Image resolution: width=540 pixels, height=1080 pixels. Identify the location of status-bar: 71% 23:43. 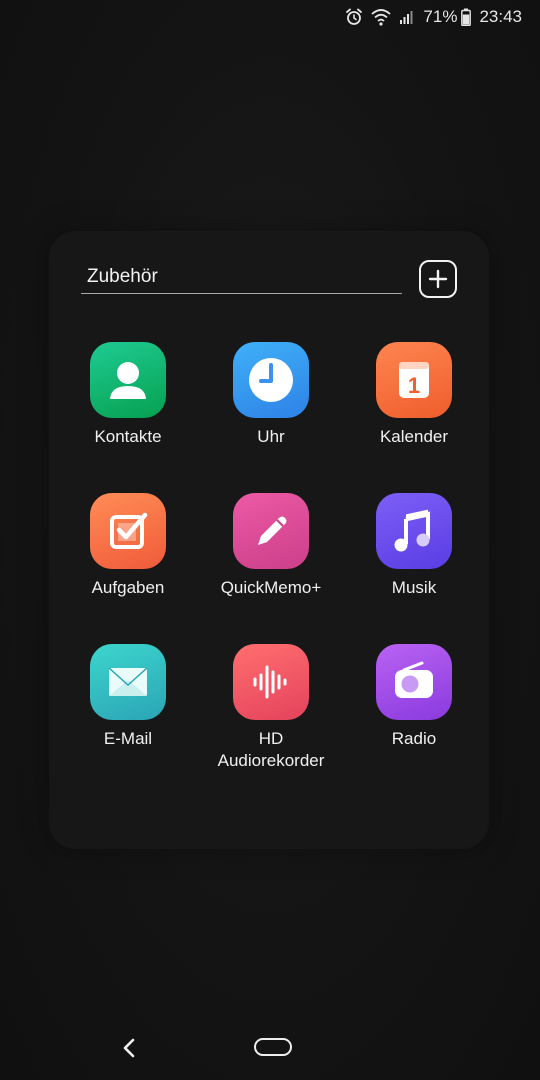
(270, 17).